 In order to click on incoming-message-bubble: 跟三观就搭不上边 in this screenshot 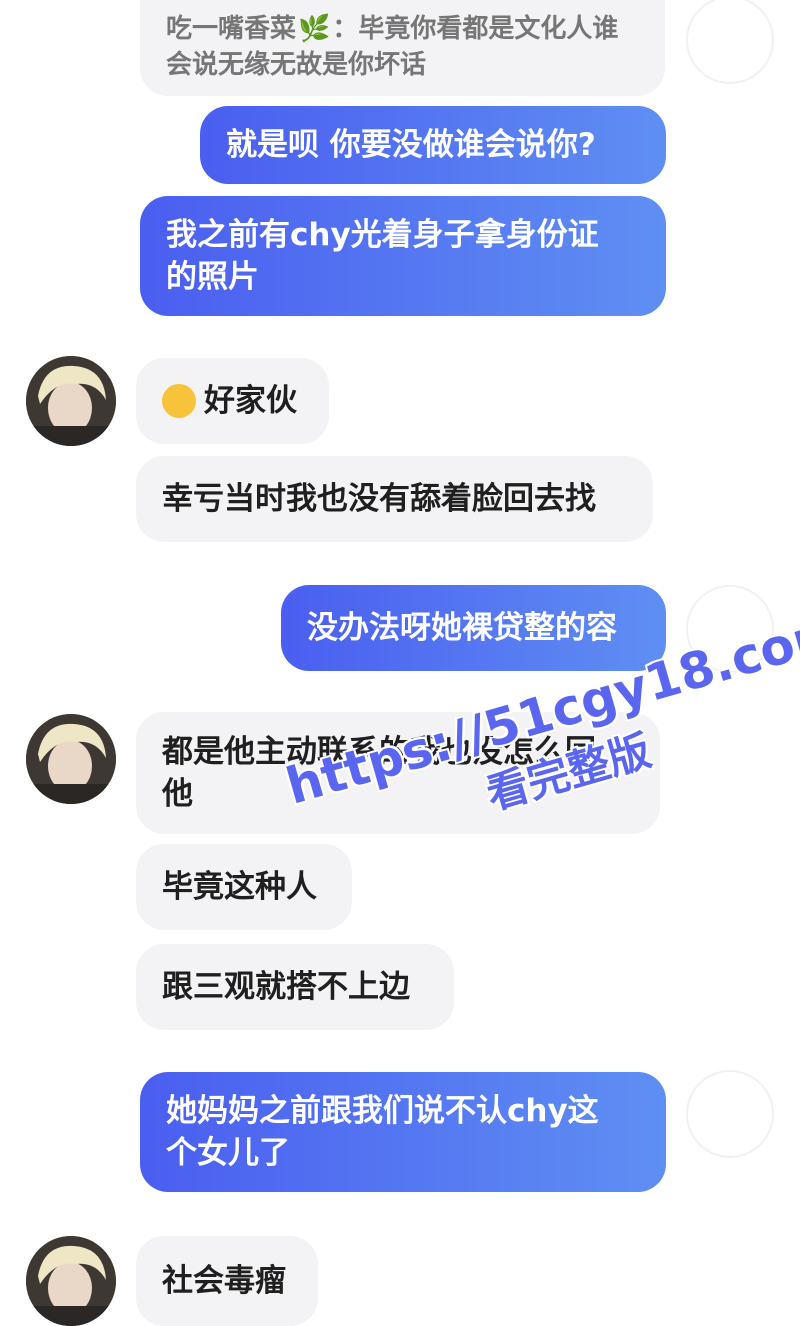, I will do `click(295, 987)`.